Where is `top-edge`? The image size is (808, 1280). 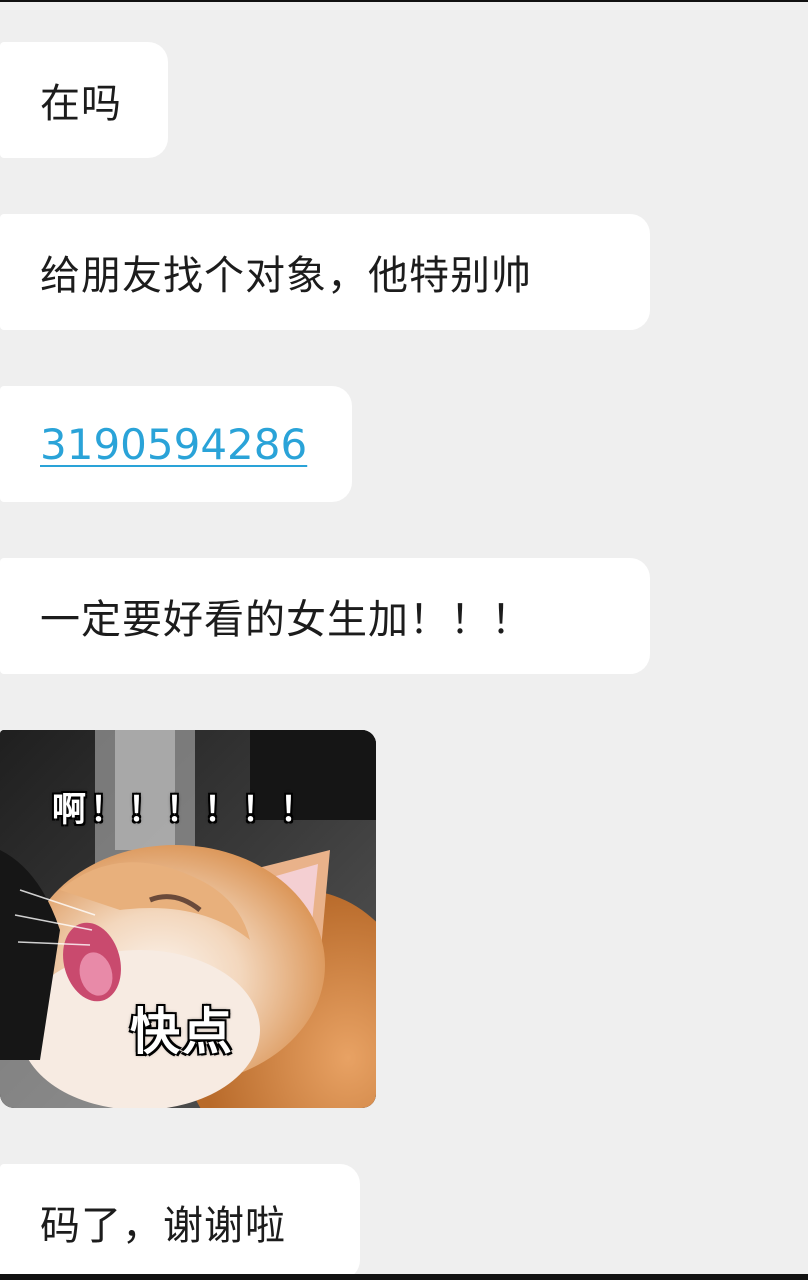 top-edge is located at coordinates (404, 1).